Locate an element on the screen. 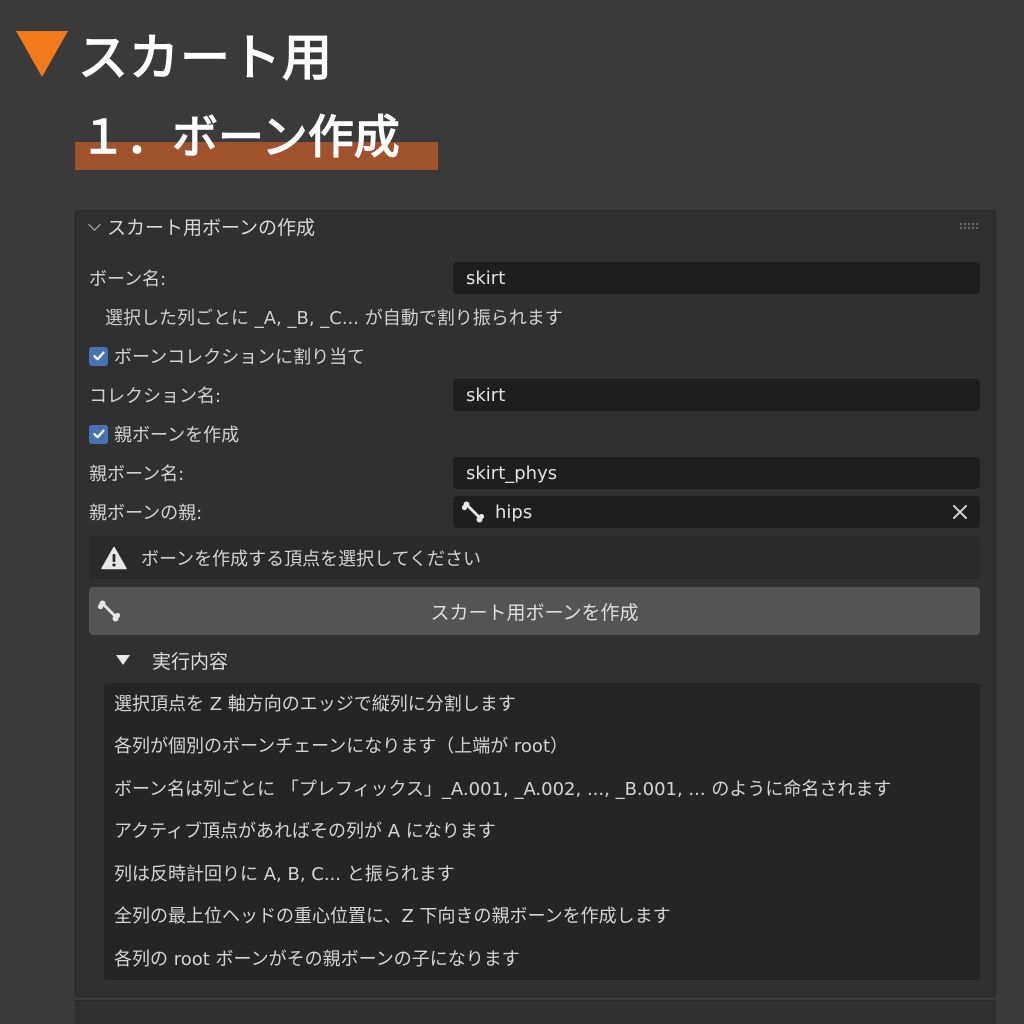 Image resolution: width=1024 pixels, height=1024 pixels. parent-bone-name-row: 親ボーン名: is located at coordinates (136, 473).